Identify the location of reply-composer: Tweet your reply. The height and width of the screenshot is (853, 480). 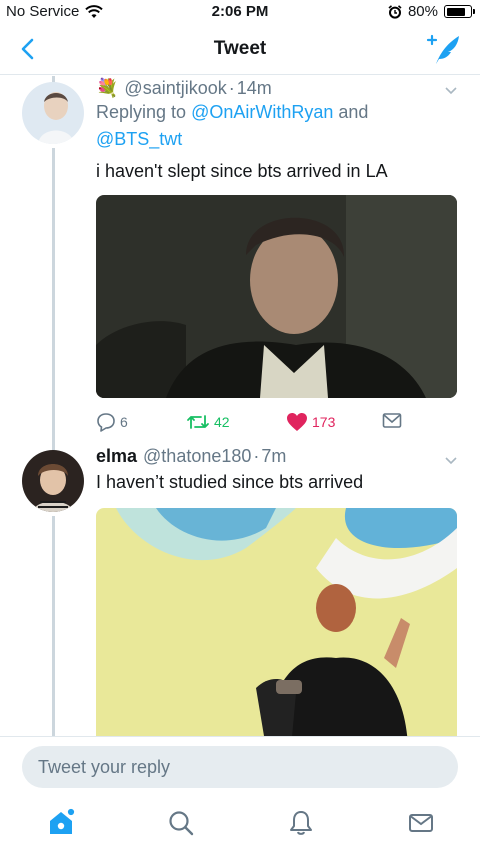
(240, 766).